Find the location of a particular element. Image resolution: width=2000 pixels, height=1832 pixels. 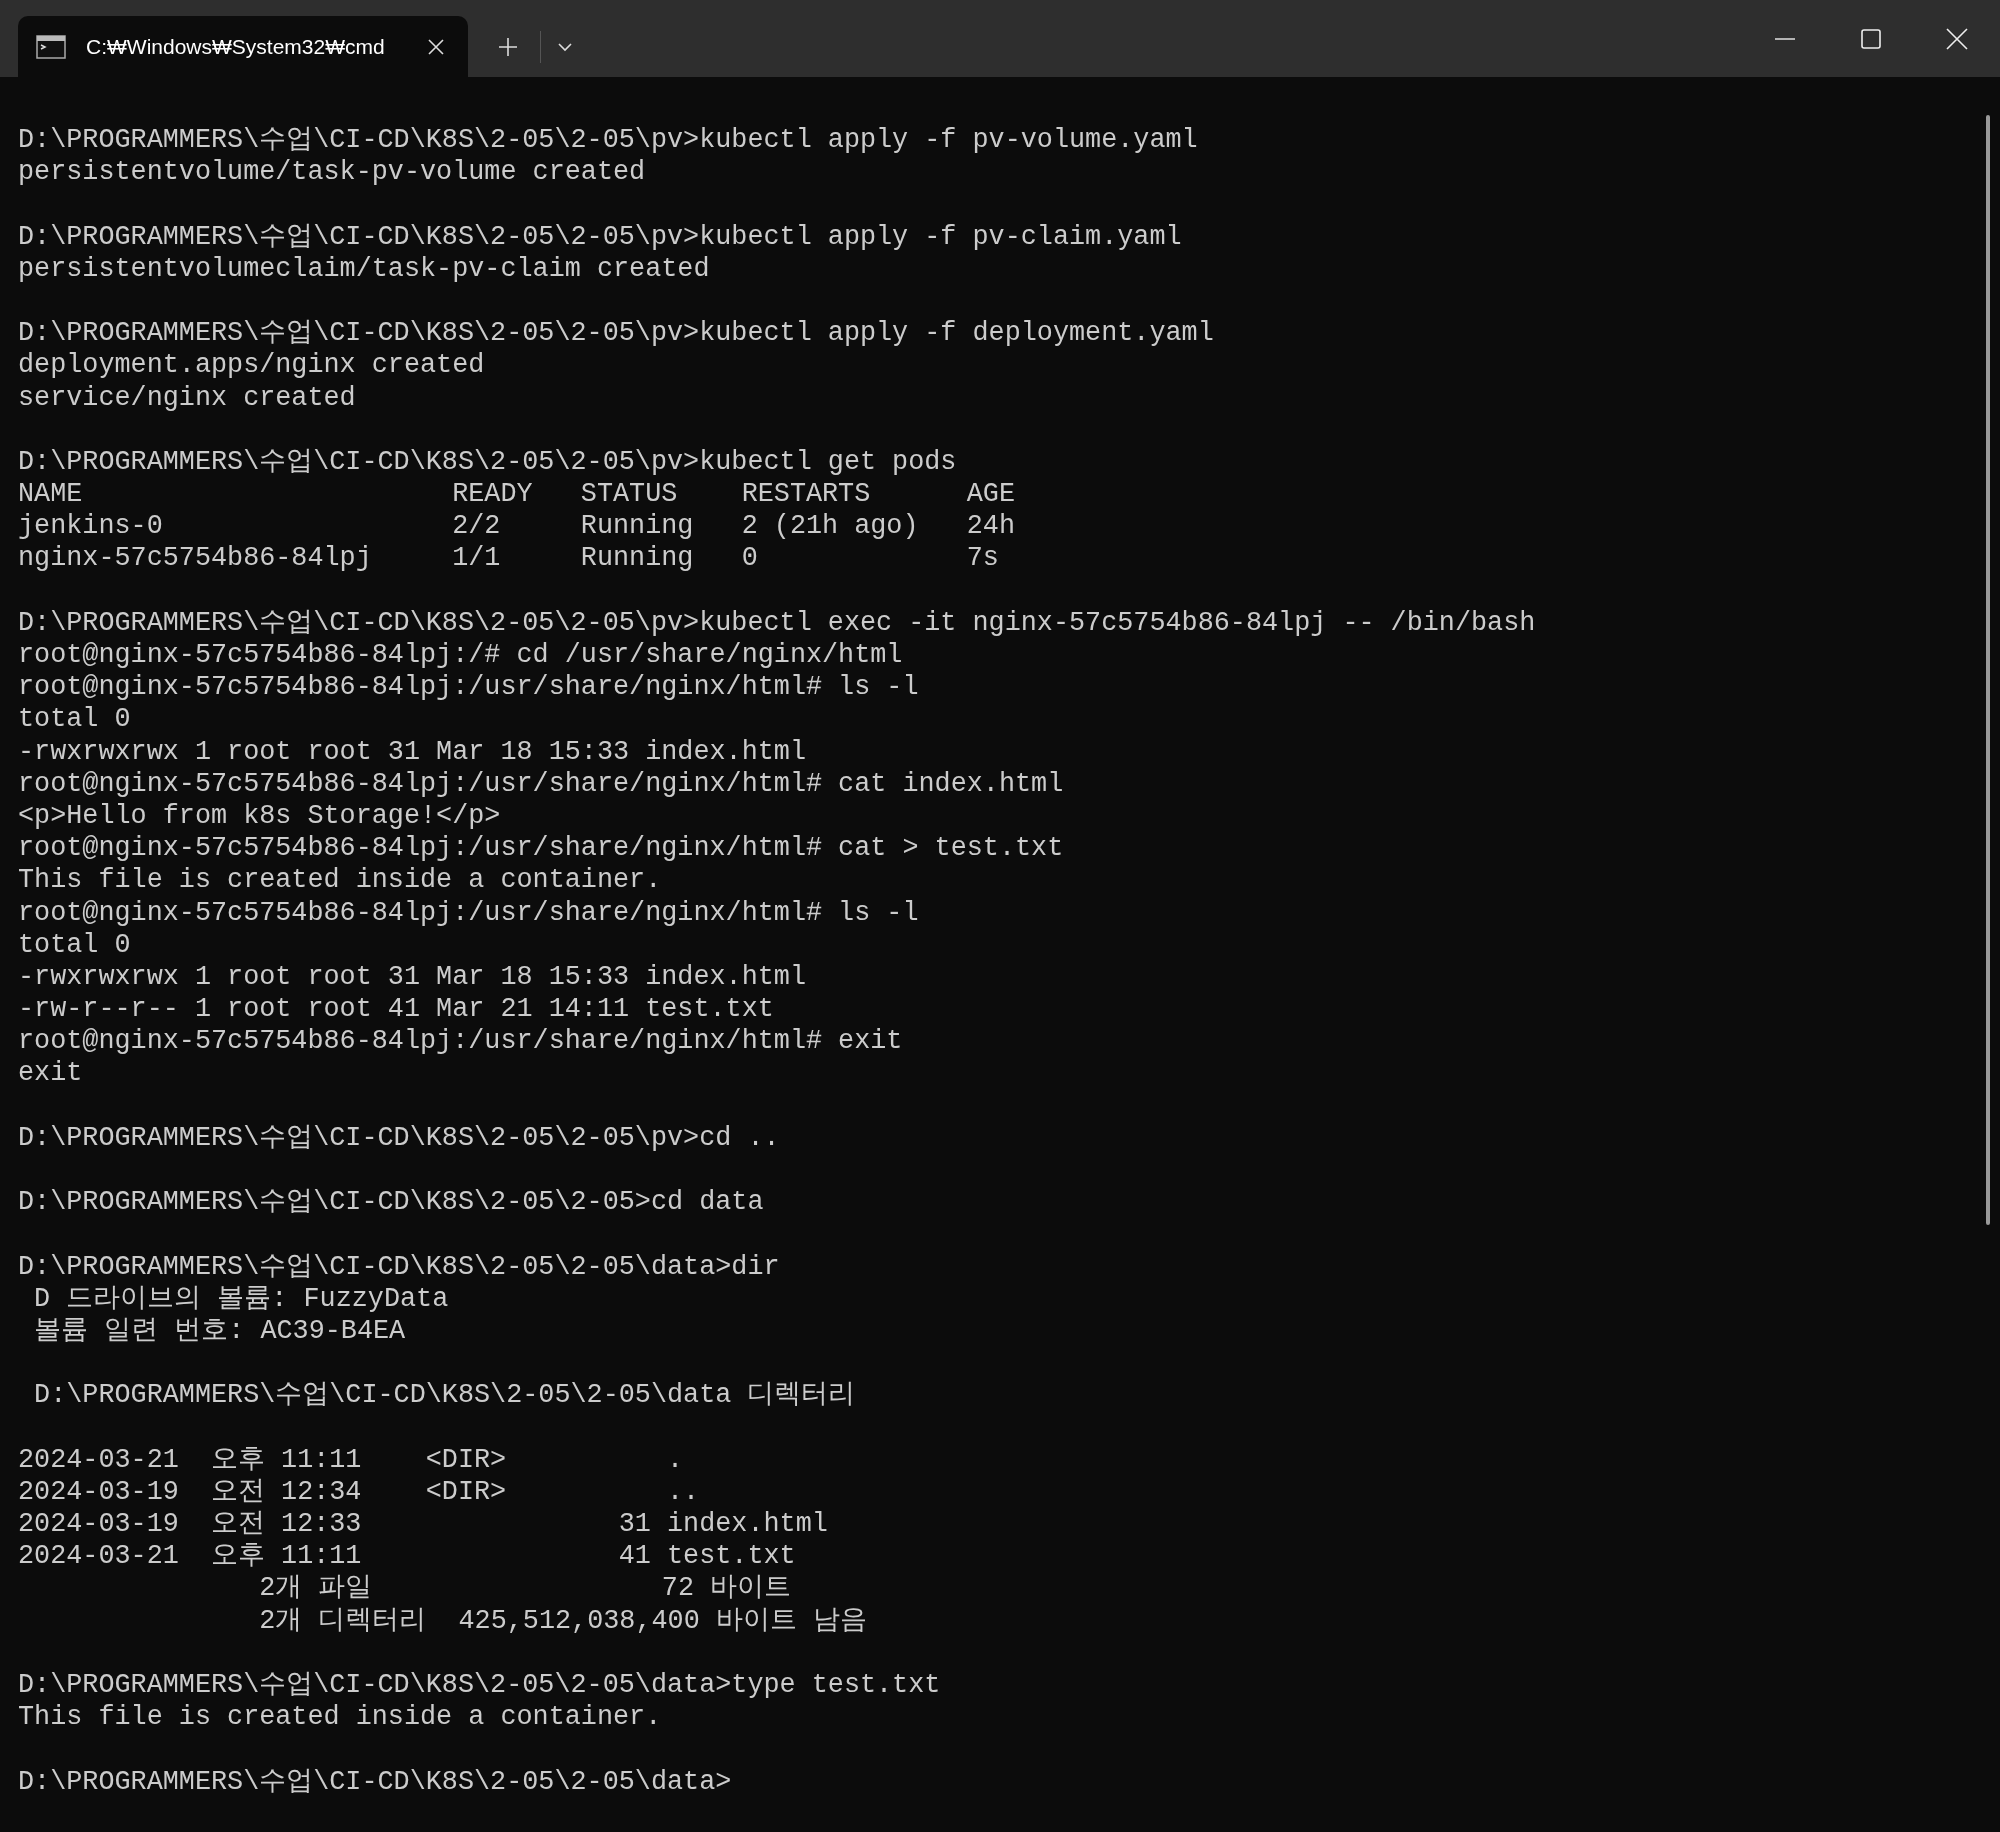

terminal-line: D:\PROGRAMMERS\수업\CI-CD\K8S\2-05\2-05\data 디렉터리 is located at coordinates (444, 1395).